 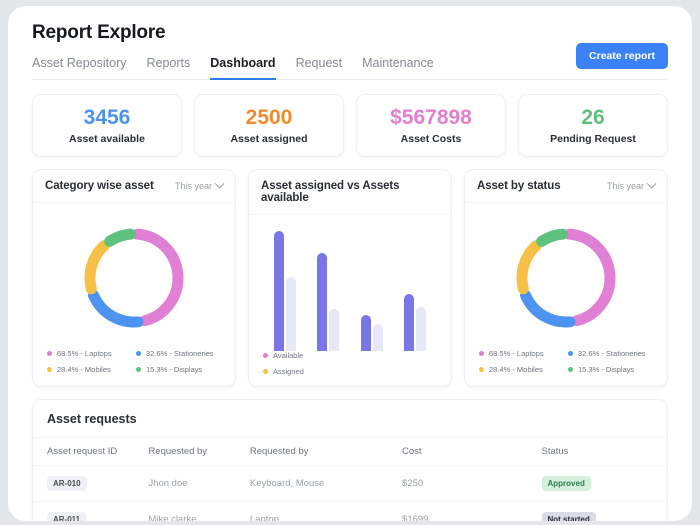 I want to click on cell-request-id: AR-010, so click(x=84, y=484).